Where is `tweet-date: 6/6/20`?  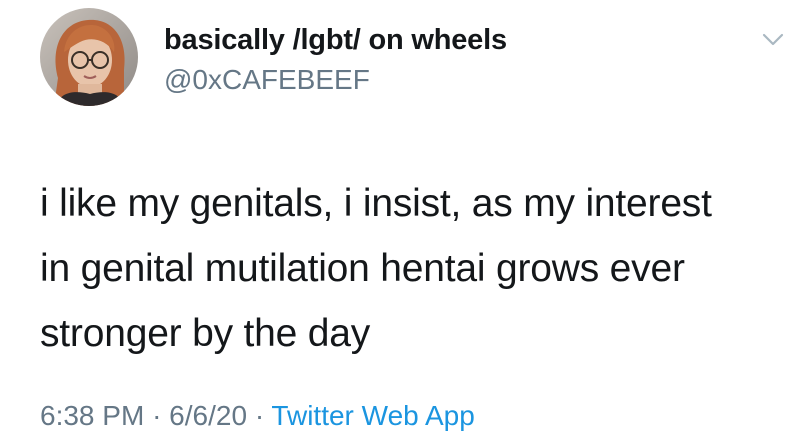
tweet-date: 6/6/20 is located at coordinates (208, 415).